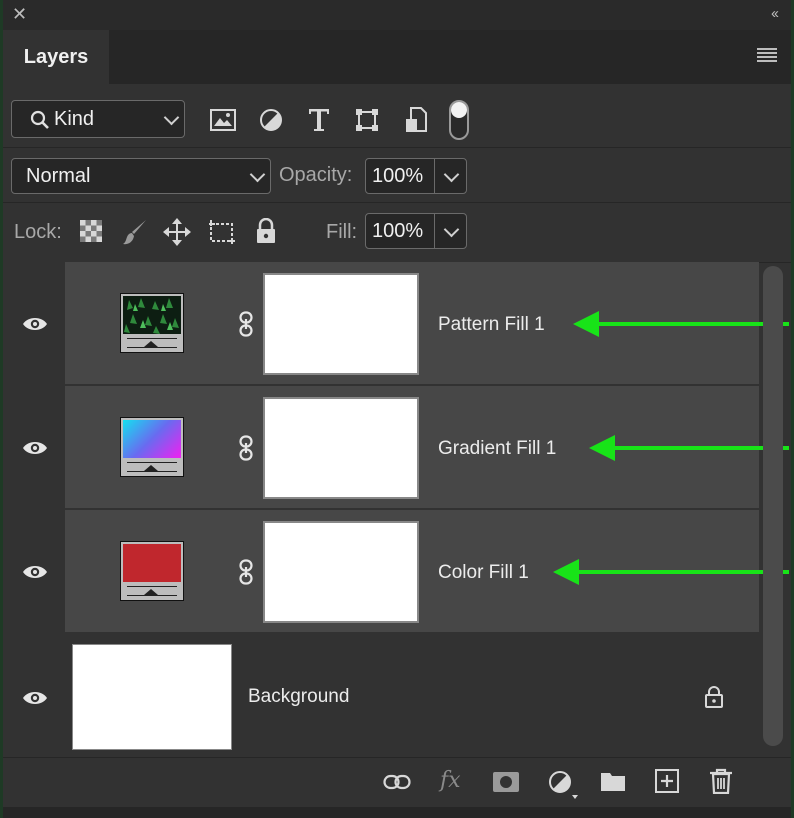 This screenshot has height=818, width=794. Describe the element at coordinates (721, 781) in the screenshot. I see `delete-layer-trash-icon` at that location.